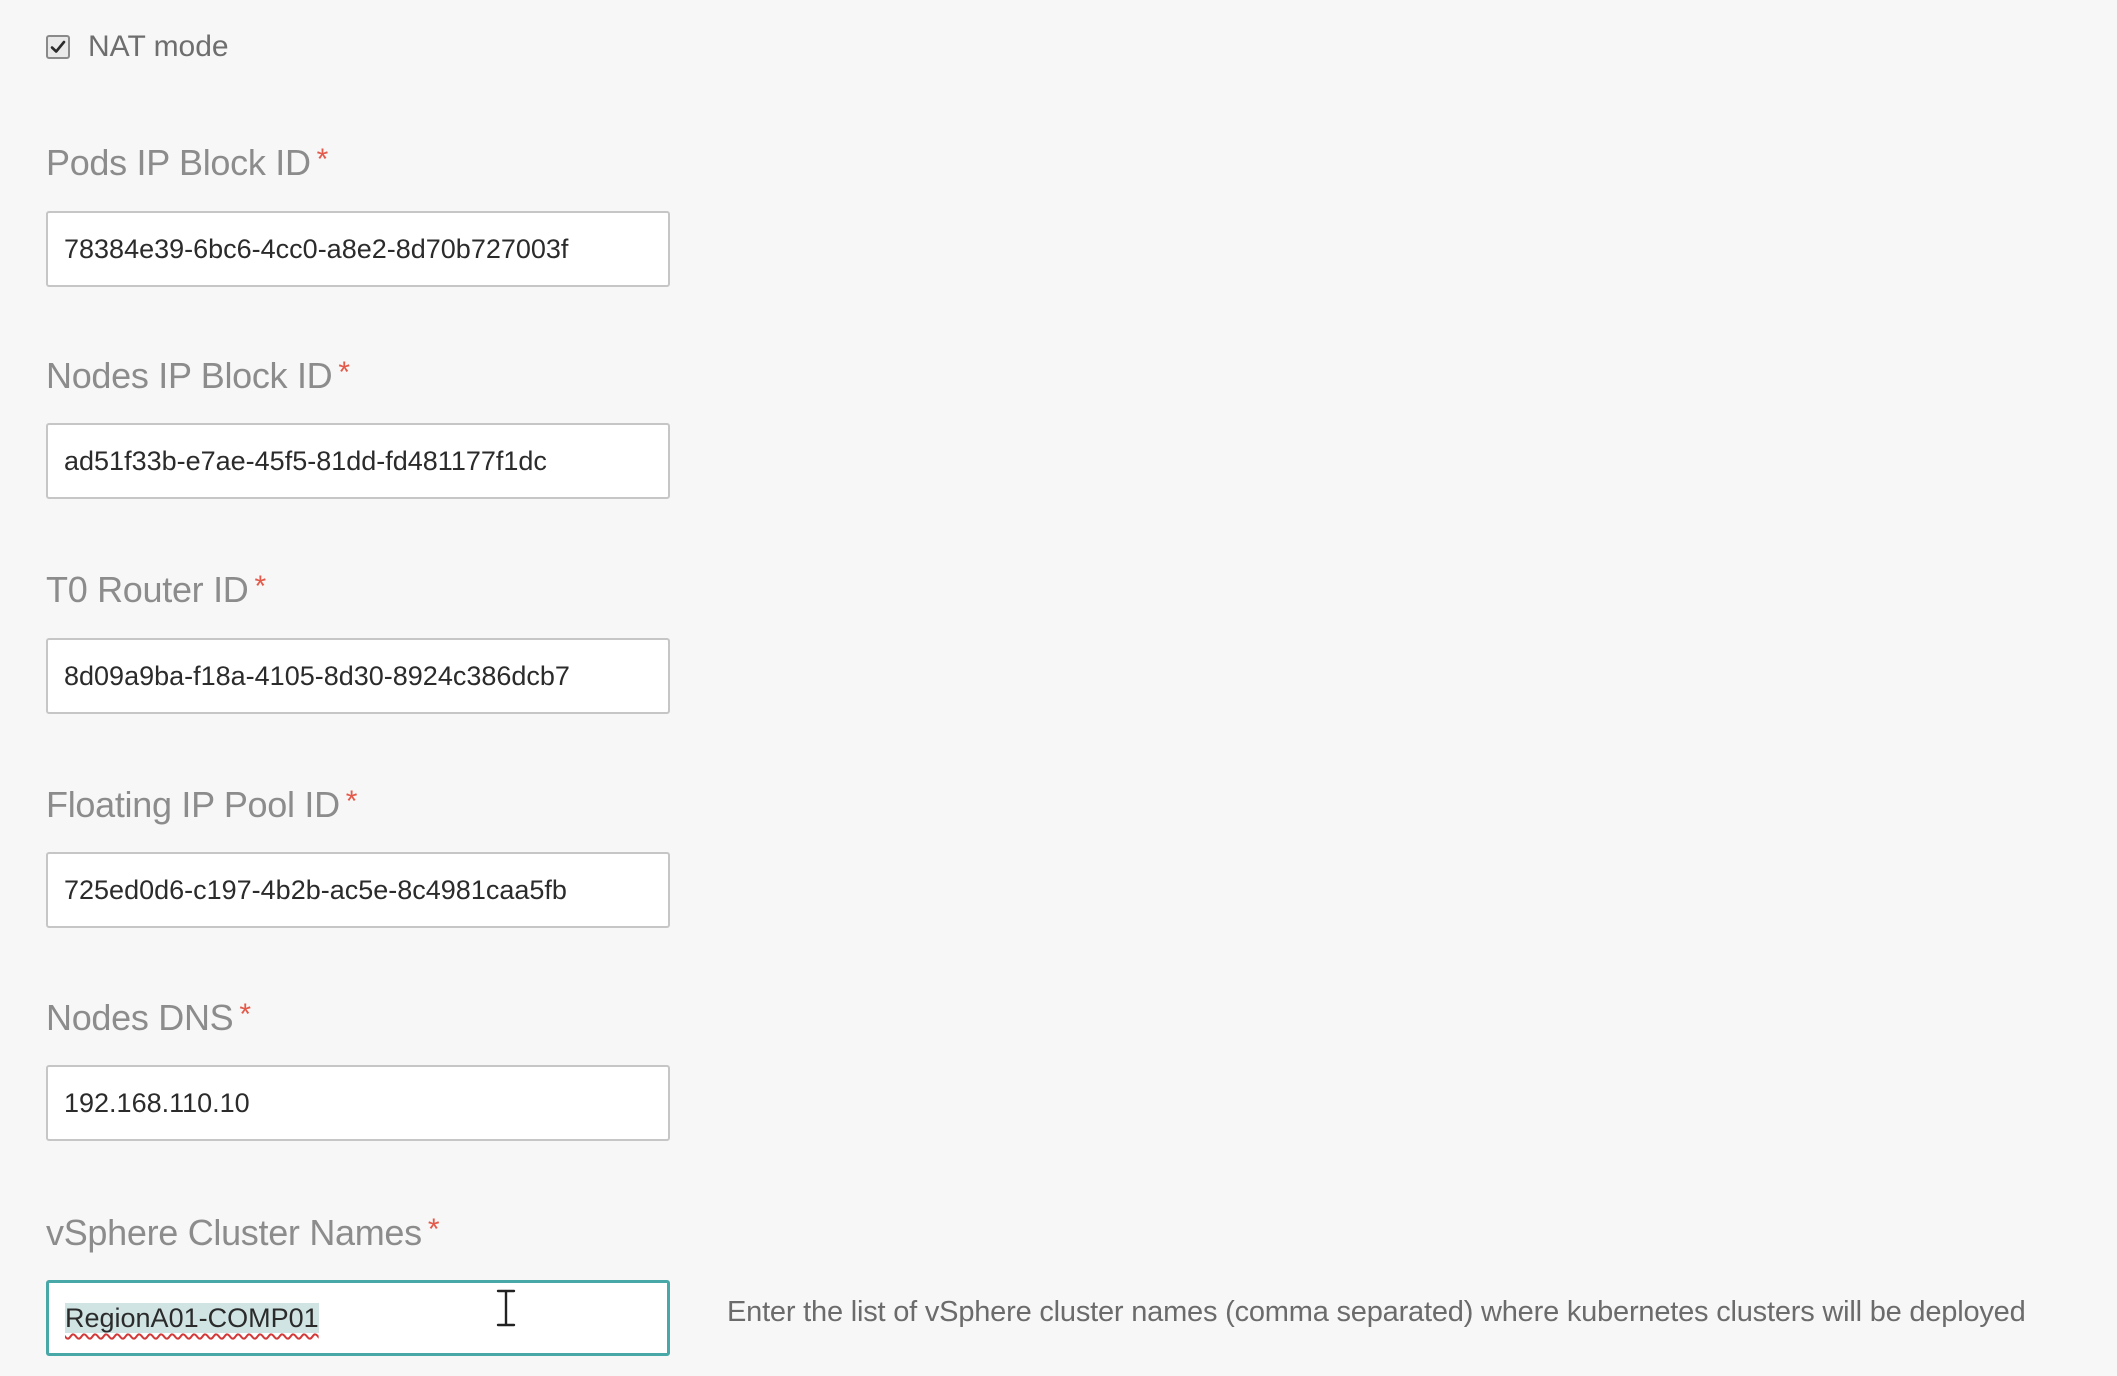 The height and width of the screenshot is (1376, 2117). What do you see at coordinates (198, 375) in the screenshot?
I see `nodes-ip-block-label: Nodes IP Block ID *` at bounding box center [198, 375].